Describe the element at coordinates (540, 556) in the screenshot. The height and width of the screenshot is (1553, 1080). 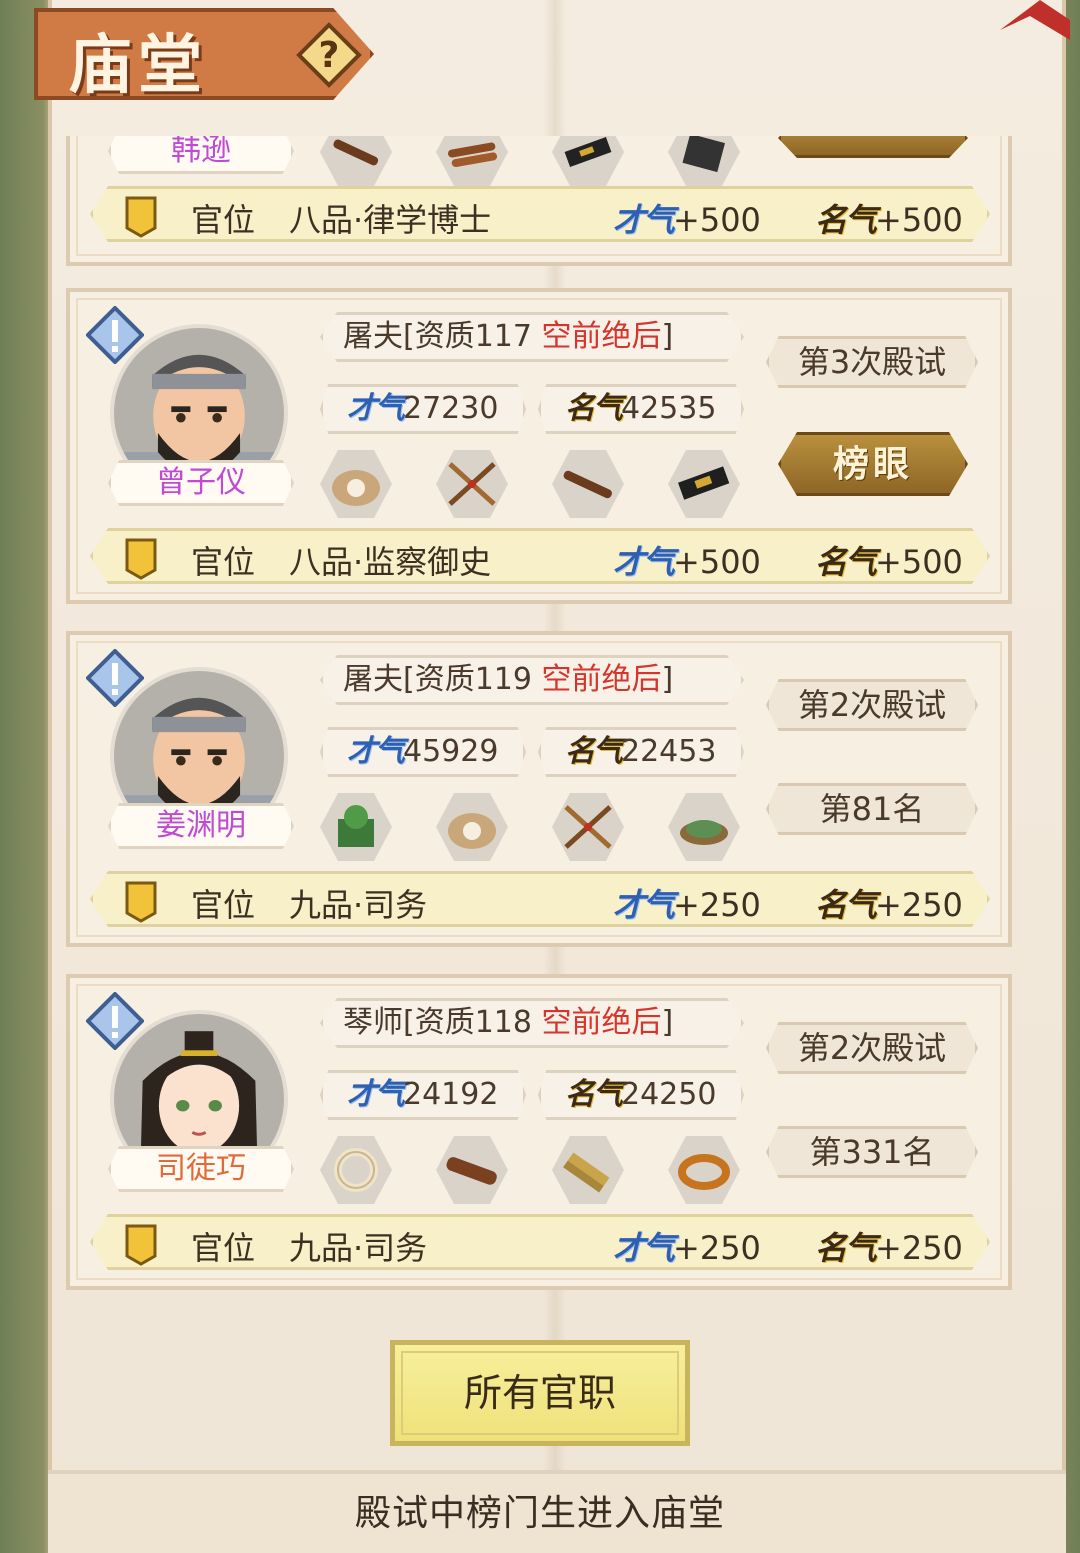
I see `office-bar: 官位 八品·监察御史 才气+500 名气+500` at that location.